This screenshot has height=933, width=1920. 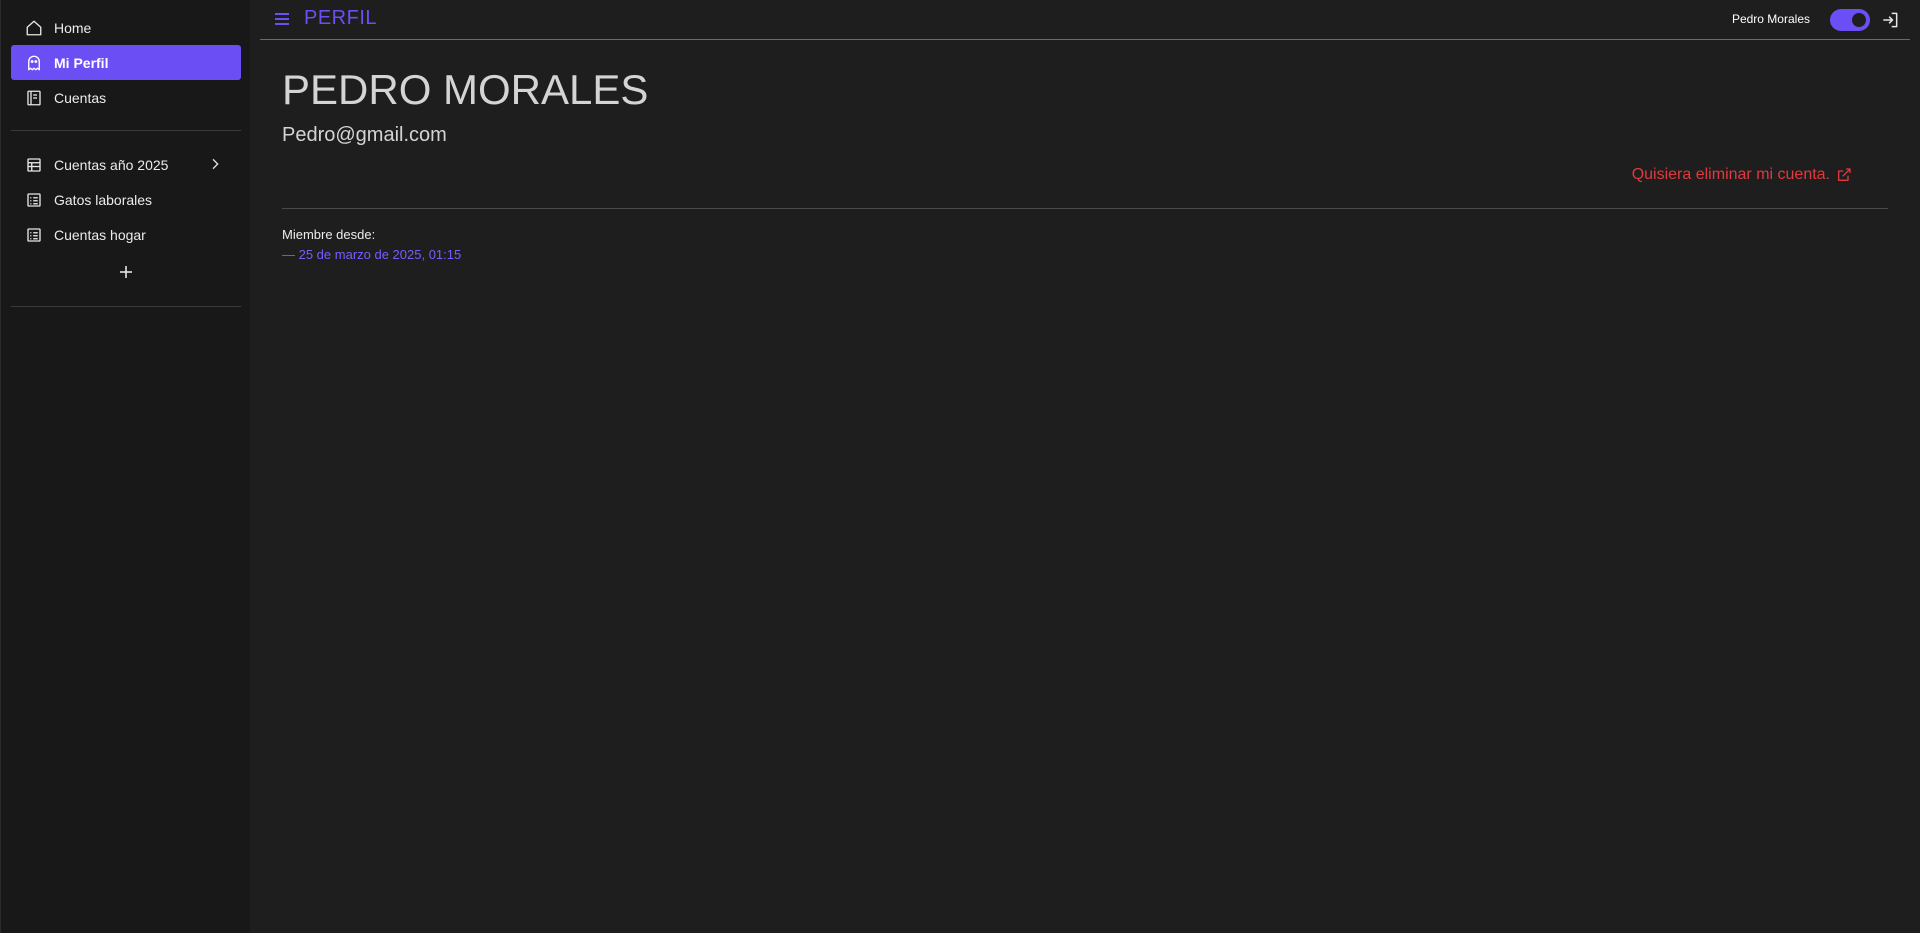 What do you see at coordinates (372, 254) in the screenshot?
I see `member-since-date: — 25 de marzo de 2025, 01:15` at bounding box center [372, 254].